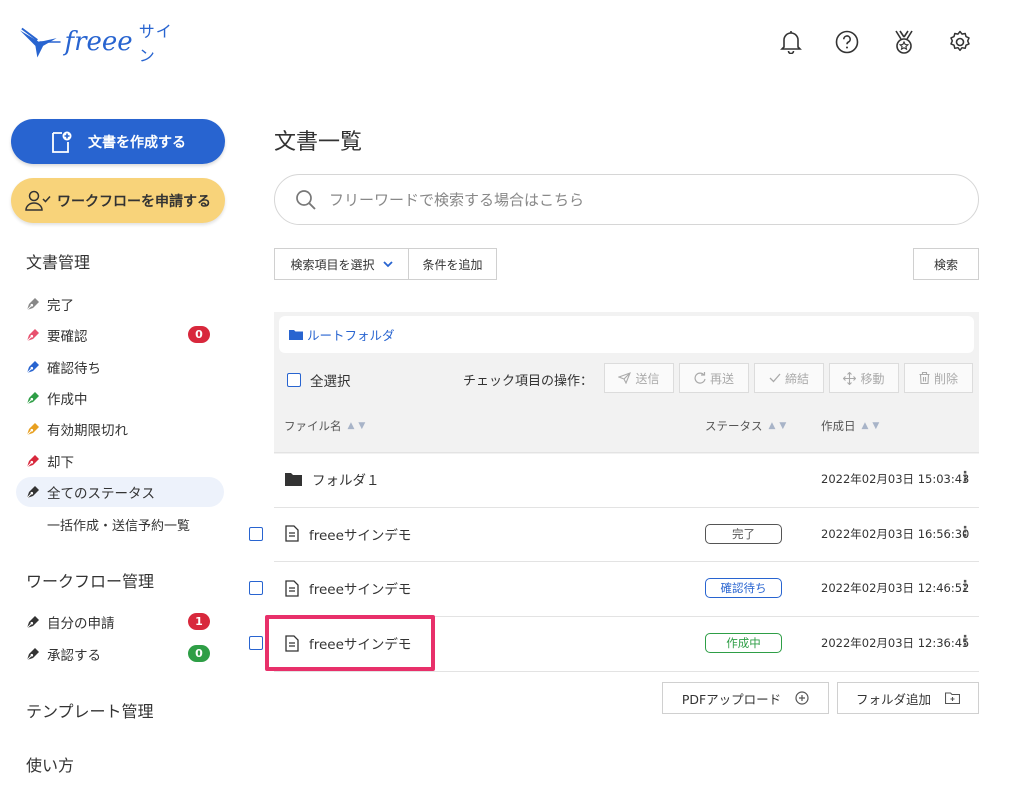  I want to click on col-file-name: ファイル名 ▲▼, so click(326, 426).